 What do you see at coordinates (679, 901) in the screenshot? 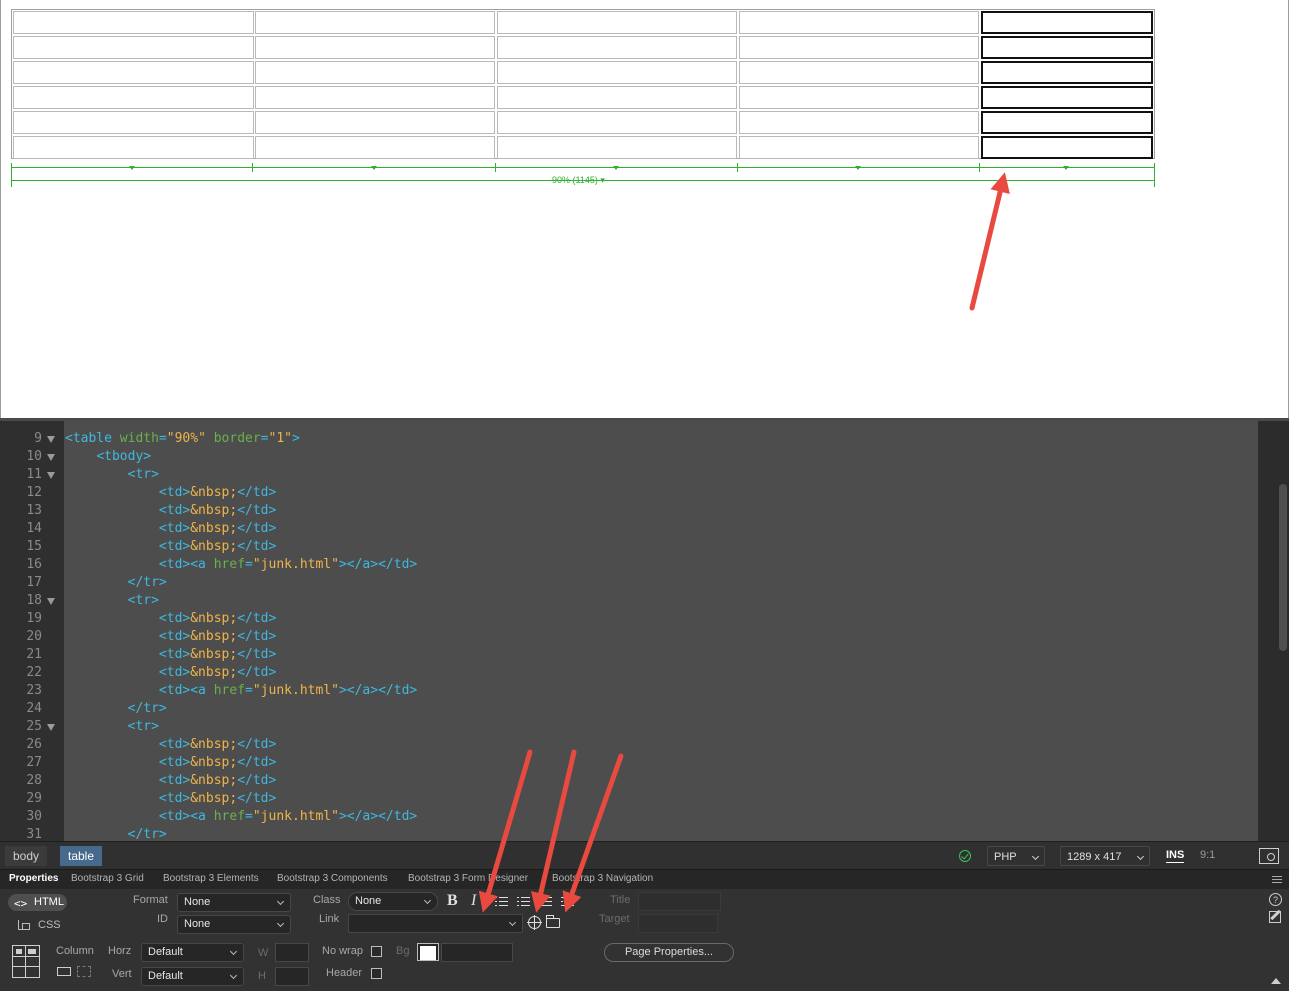
I see `title-input` at bounding box center [679, 901].